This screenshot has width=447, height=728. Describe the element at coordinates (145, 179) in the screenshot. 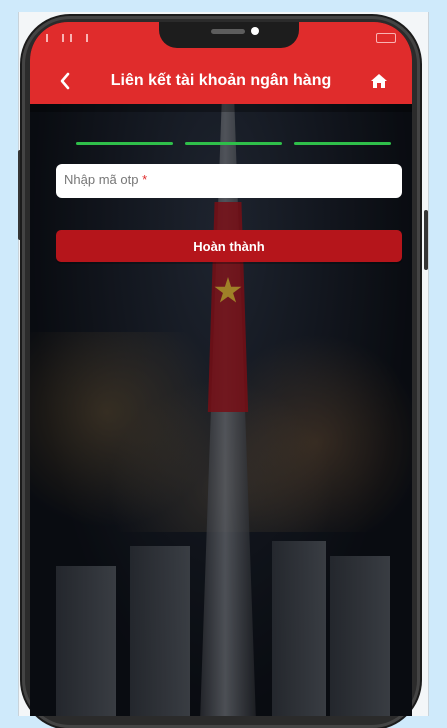

I see `required-mark: *` at that location.